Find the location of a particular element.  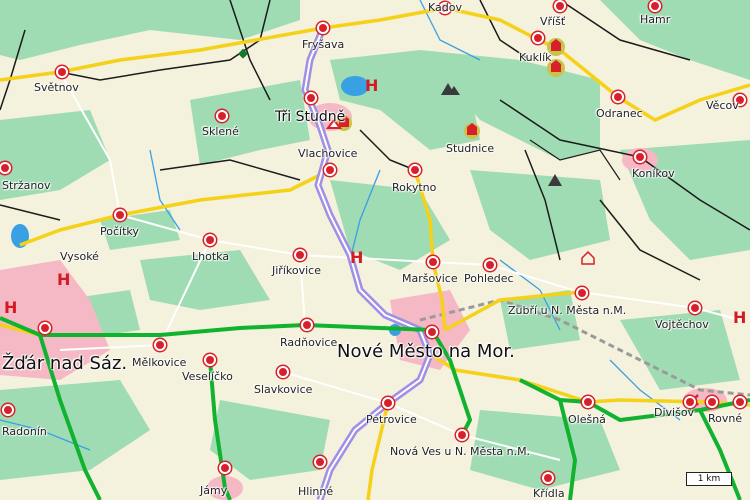

place-label-petrovice: Petrovice is located at coordinates (391, 419).